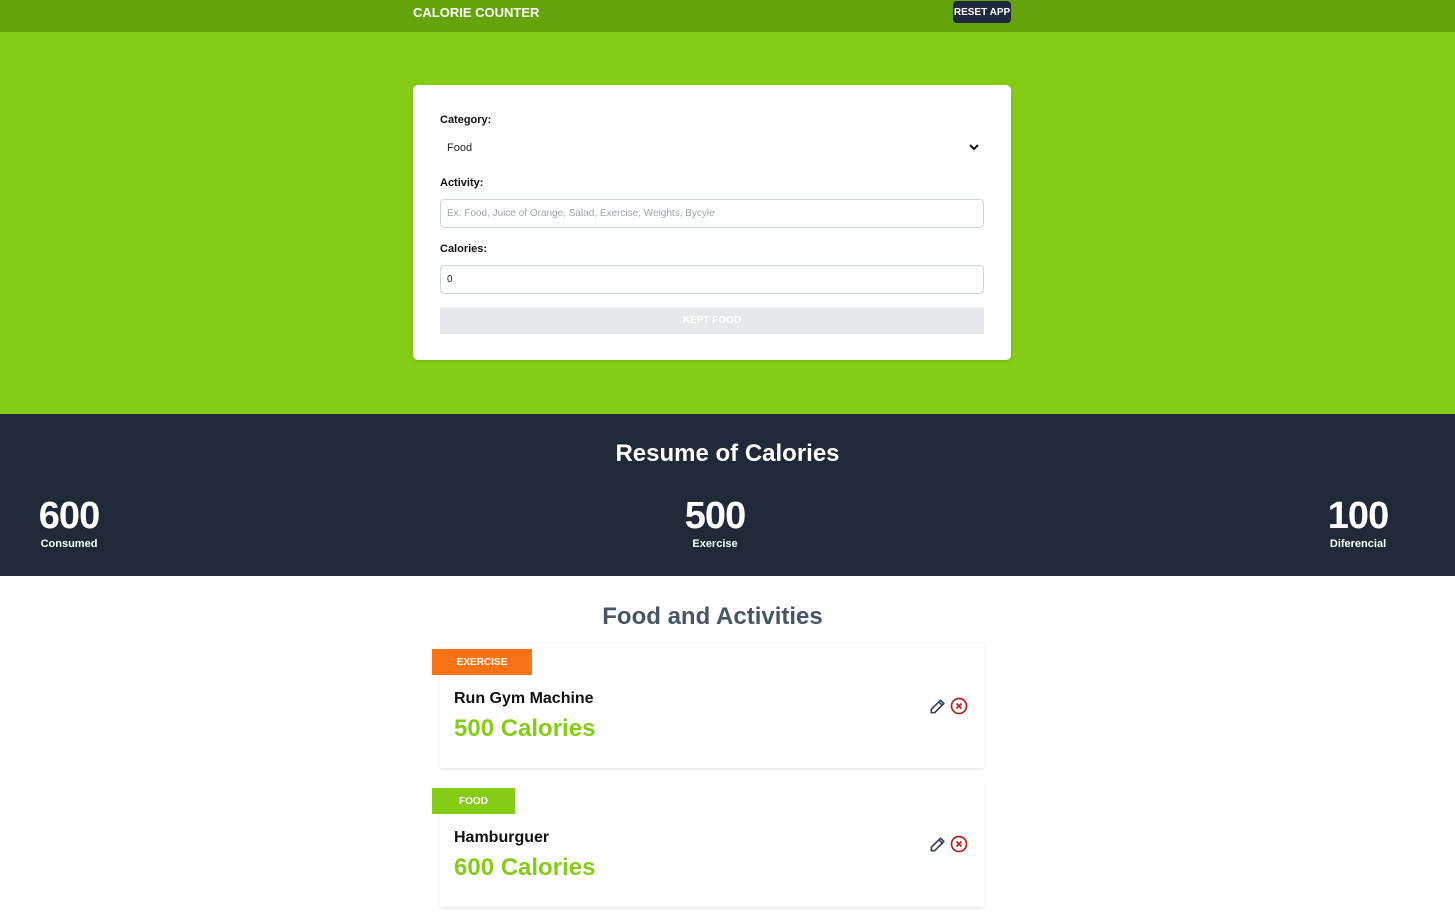 Image resolution: width=1455 pixels, height=921 pixels. Describe the element at coordinates (525, 728) in the screenshot. I see `activity-calories: 500 Calories` at that location.